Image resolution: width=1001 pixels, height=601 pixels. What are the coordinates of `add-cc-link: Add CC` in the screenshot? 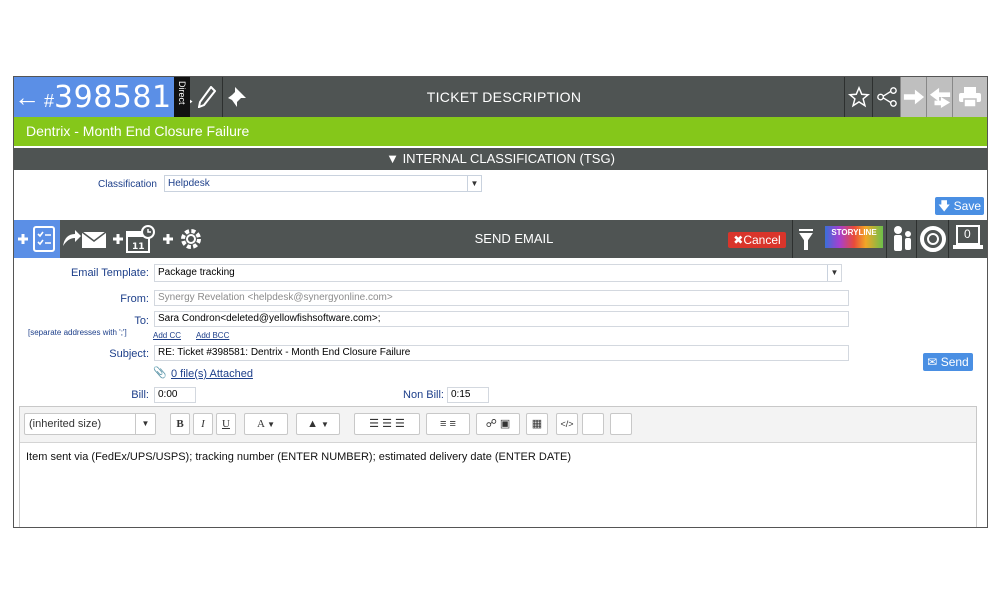 It's located at (167, 335).